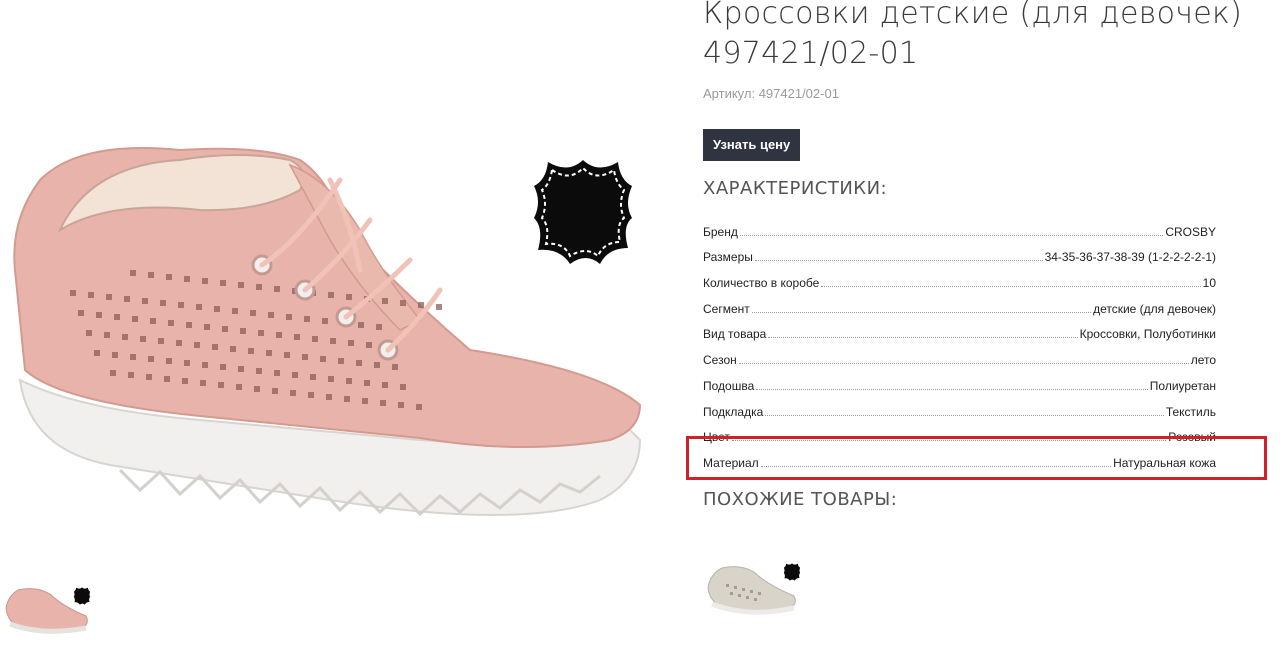 The image size is (1280, 668). I want to click on spec-value: Полиуретан, so click(1182, 385).